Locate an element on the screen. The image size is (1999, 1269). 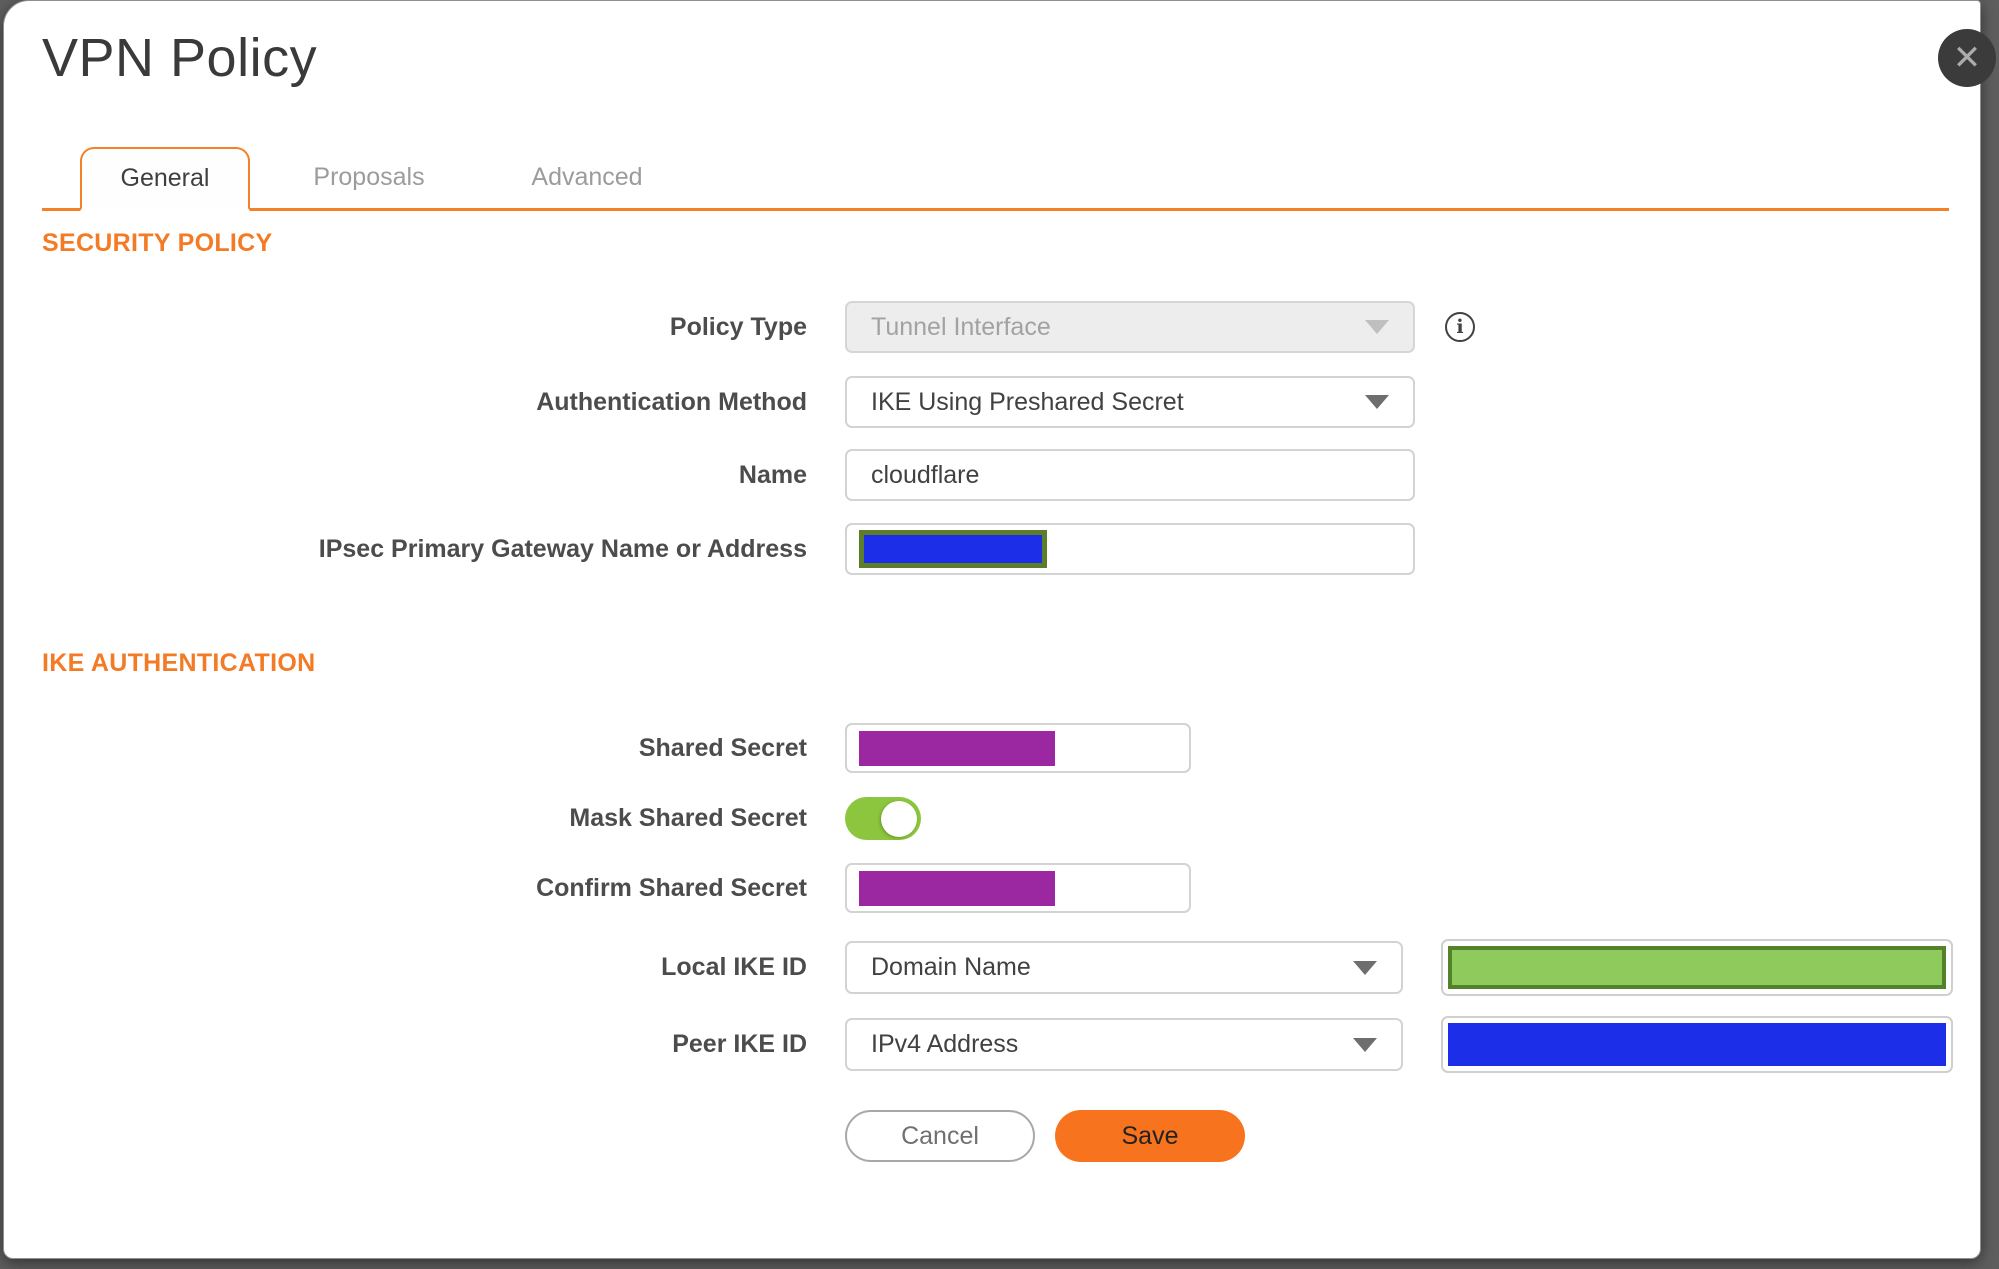
ipsec-gateway-row: IPsec Primary Gateway Name or Address is located at coordinates (1011, 549).